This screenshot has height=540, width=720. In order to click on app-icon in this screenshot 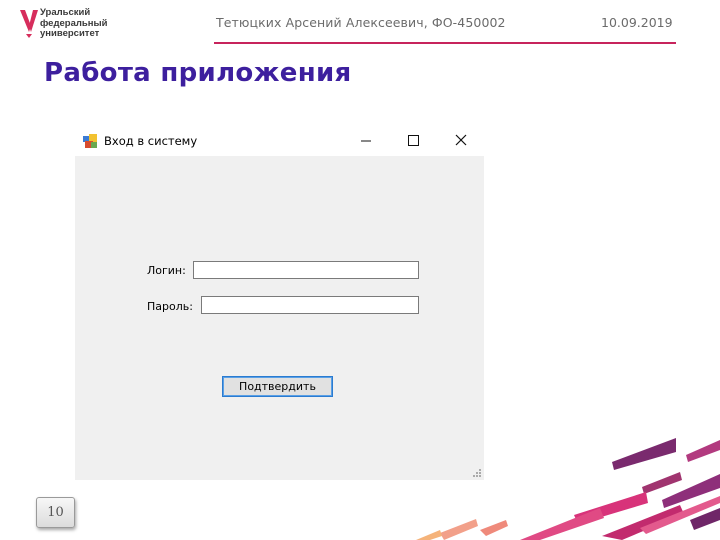, I will do `click(90, 141)`.